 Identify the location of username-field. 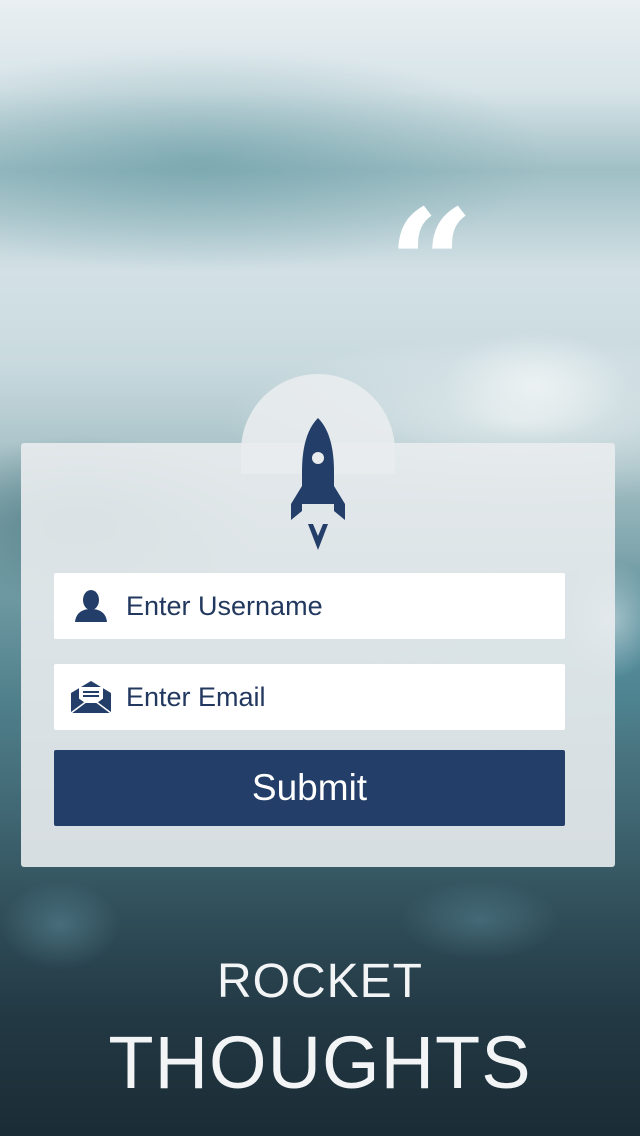
(309, 606).